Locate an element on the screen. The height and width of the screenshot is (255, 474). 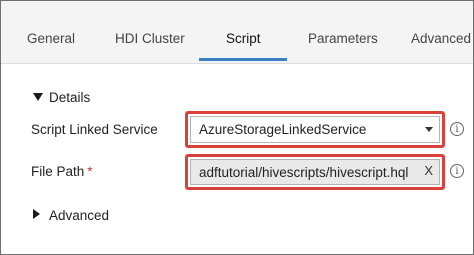
file-path-value: adftutorial/hivescripts/hivescript.hql is located at coordinates (304, 172).